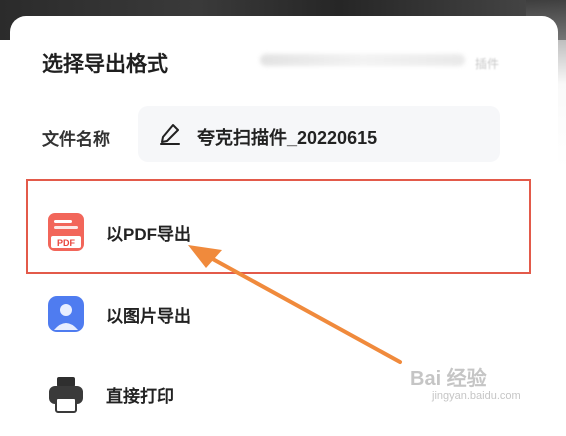  Describe the element at coordinates (276, 232) in the screenshot. I see `export-pdf-option: PDF 以PDF导出` at that location.